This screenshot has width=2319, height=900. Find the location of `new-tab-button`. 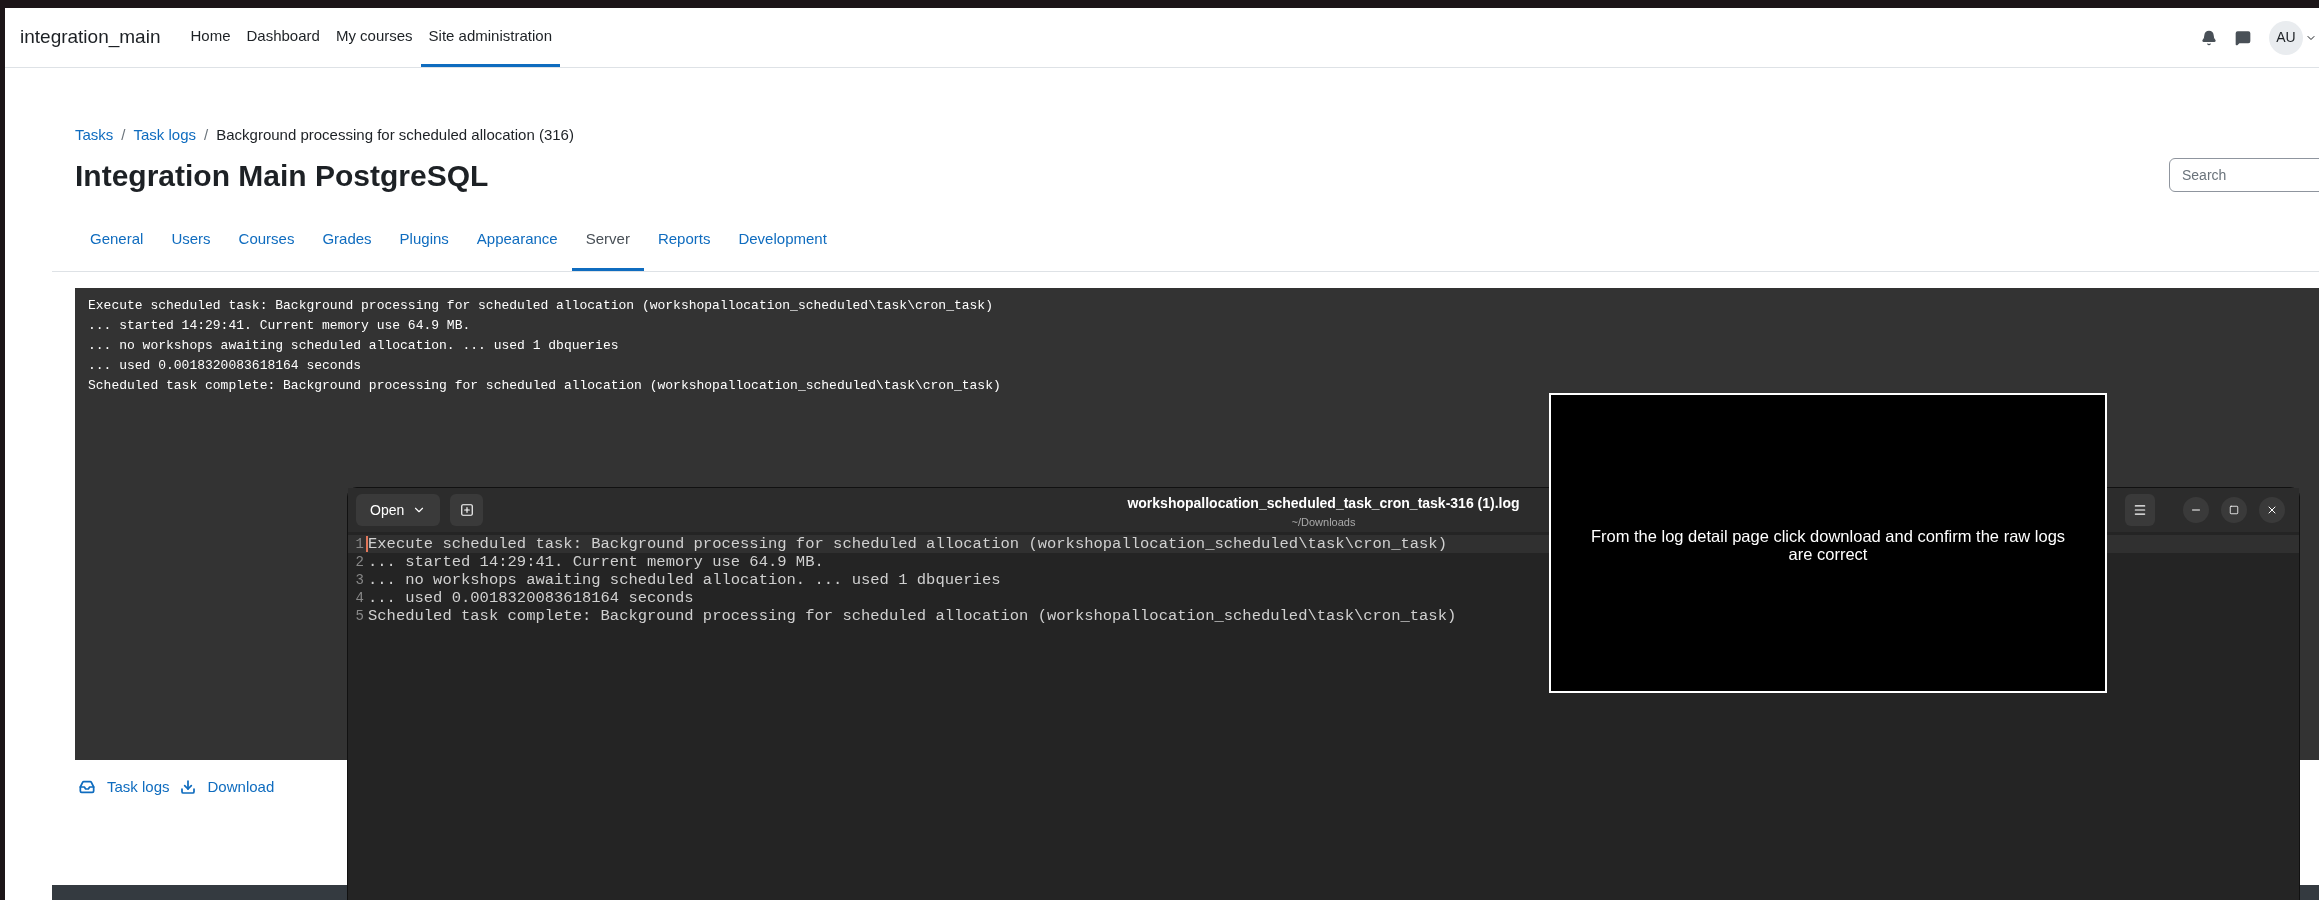

new-tab-button is located at coordinates (467, 510).